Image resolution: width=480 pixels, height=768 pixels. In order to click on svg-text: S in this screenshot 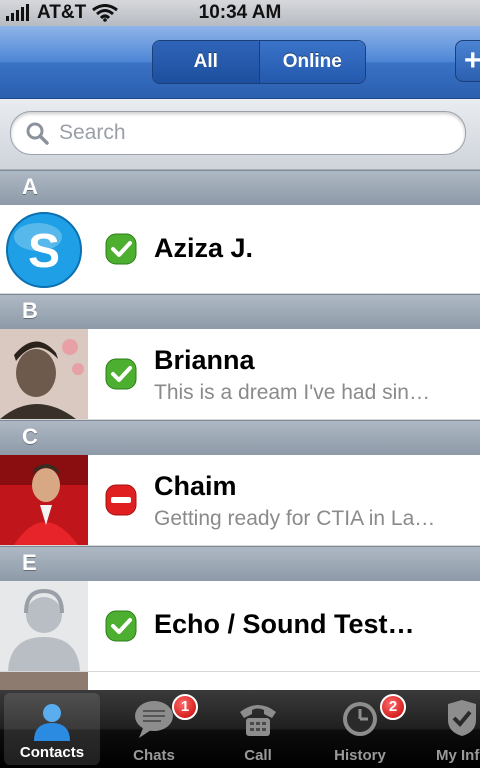, I will do `click(44, 251)`.